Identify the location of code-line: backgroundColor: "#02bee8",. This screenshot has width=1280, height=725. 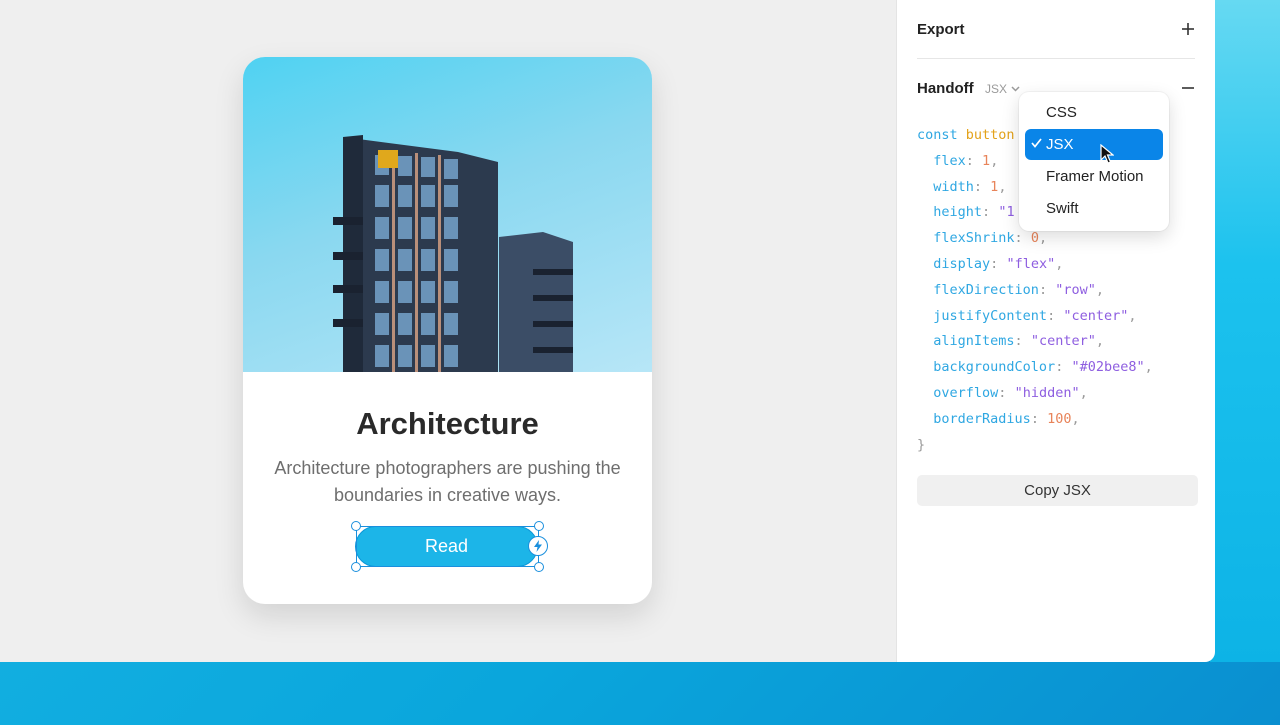
(1043, 367).